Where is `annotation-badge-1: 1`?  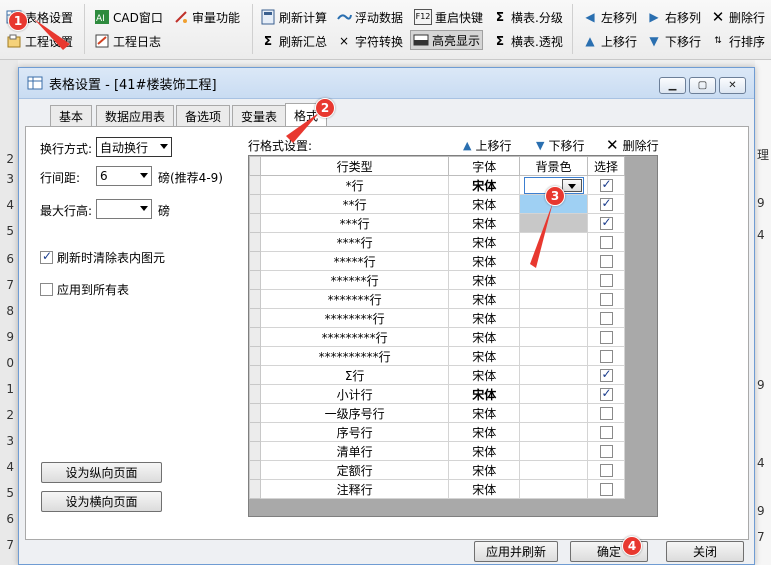 annotation-badge-1: 1 is located at coordinates (18, 21).